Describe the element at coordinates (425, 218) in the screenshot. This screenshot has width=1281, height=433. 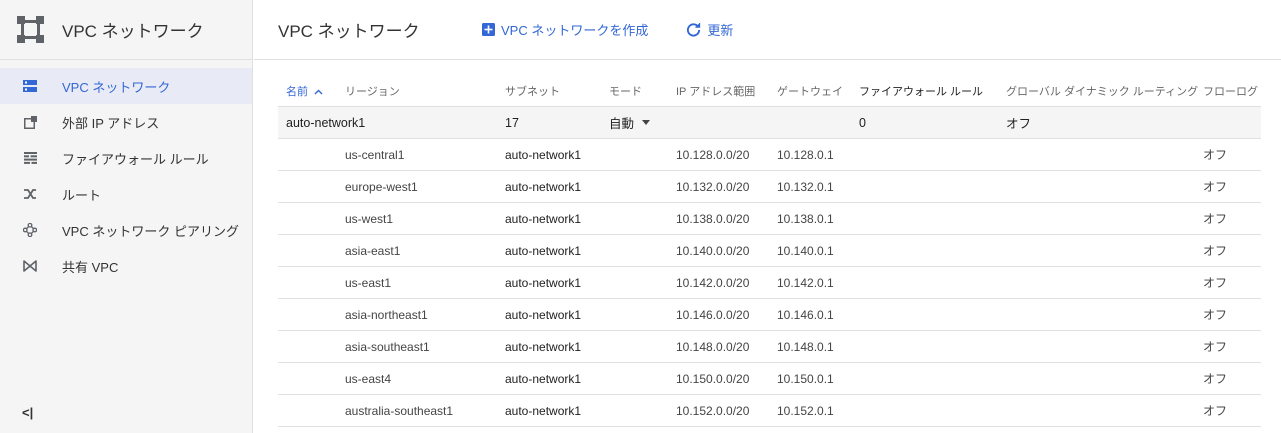
I see `subnet-region: us-west1` at that location.